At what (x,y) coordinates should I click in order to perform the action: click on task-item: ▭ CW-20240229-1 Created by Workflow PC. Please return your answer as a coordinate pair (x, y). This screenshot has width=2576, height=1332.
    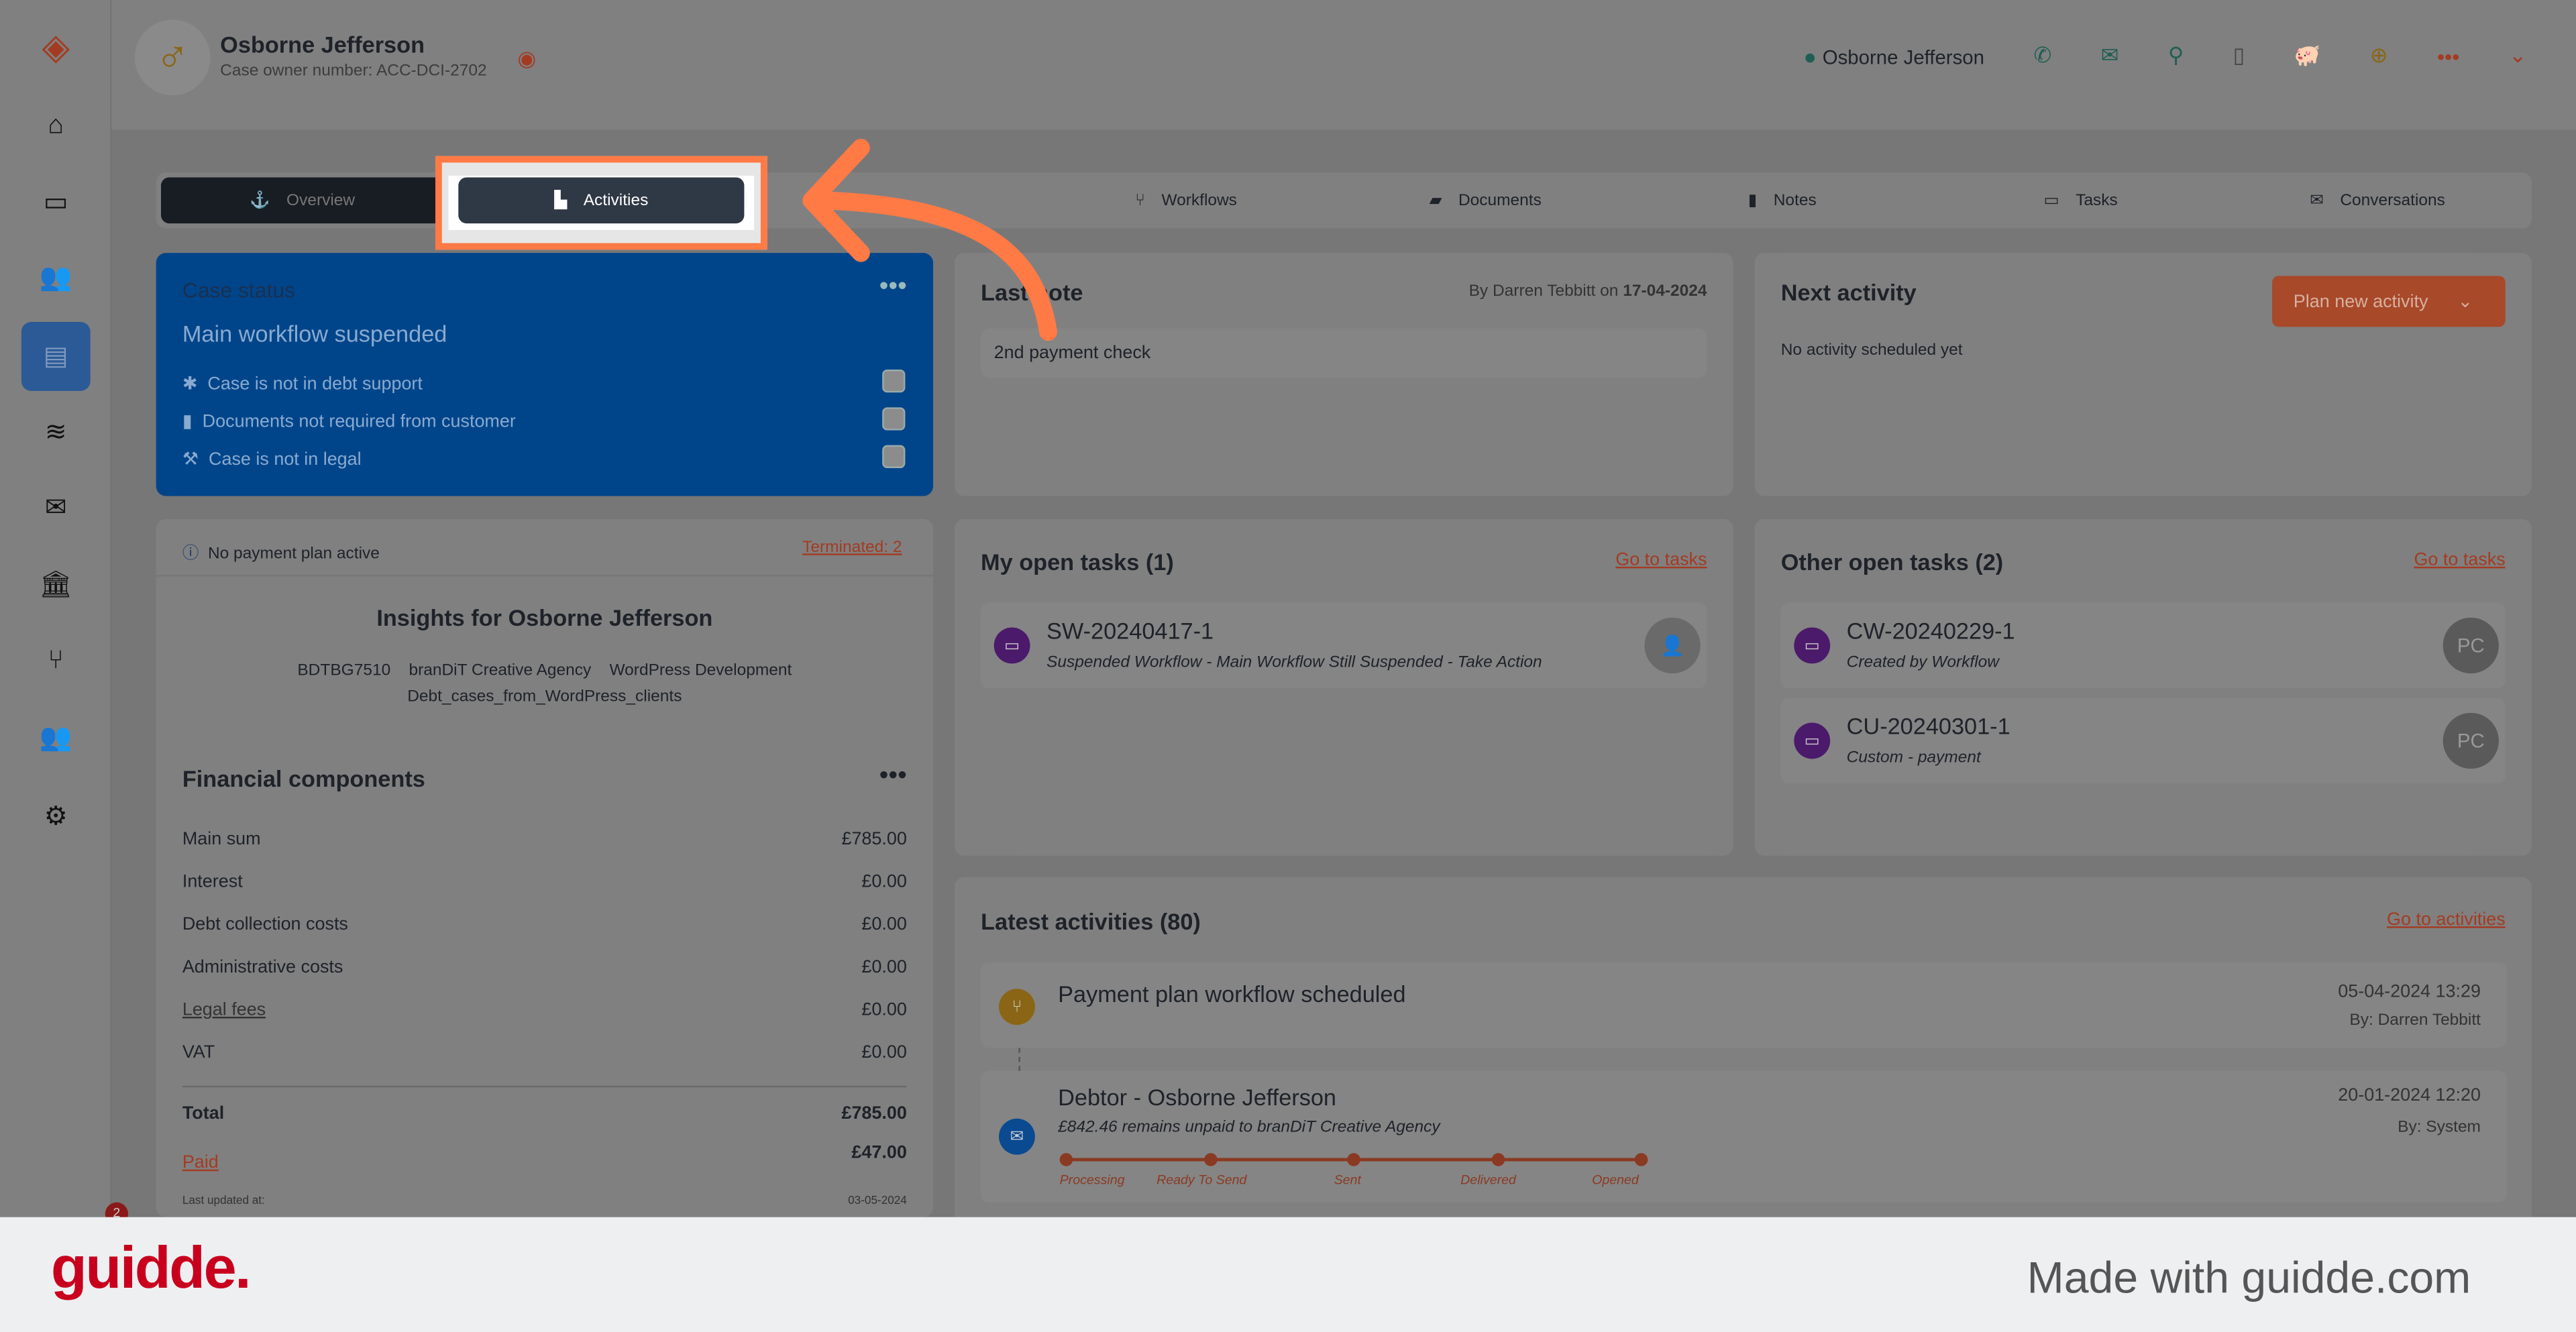
    Looking at the image, I should click on (2143, 645).